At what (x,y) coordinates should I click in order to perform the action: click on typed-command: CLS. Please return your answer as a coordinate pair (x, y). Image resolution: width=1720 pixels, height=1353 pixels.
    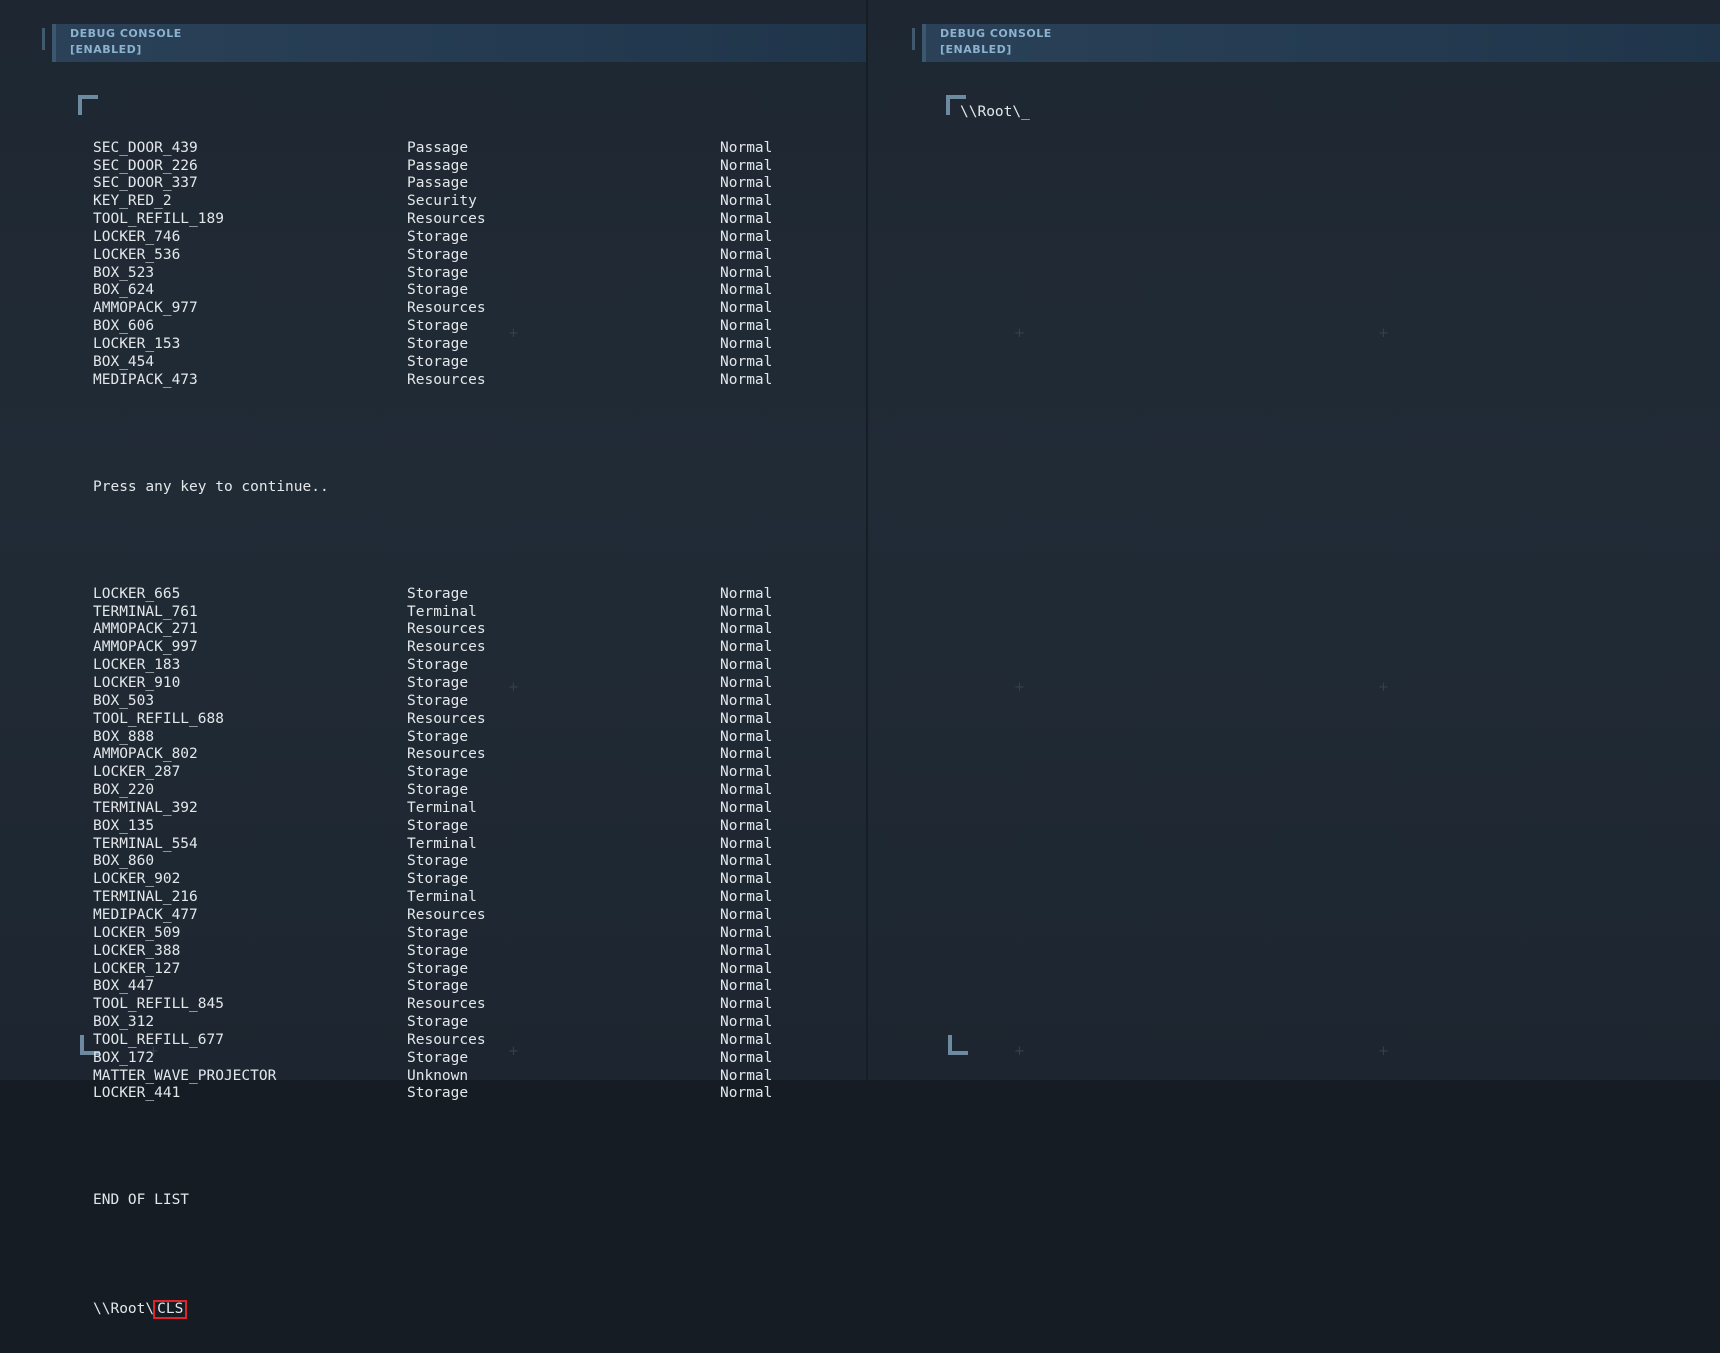
    Looking at the image, I should click on (170, 1309).